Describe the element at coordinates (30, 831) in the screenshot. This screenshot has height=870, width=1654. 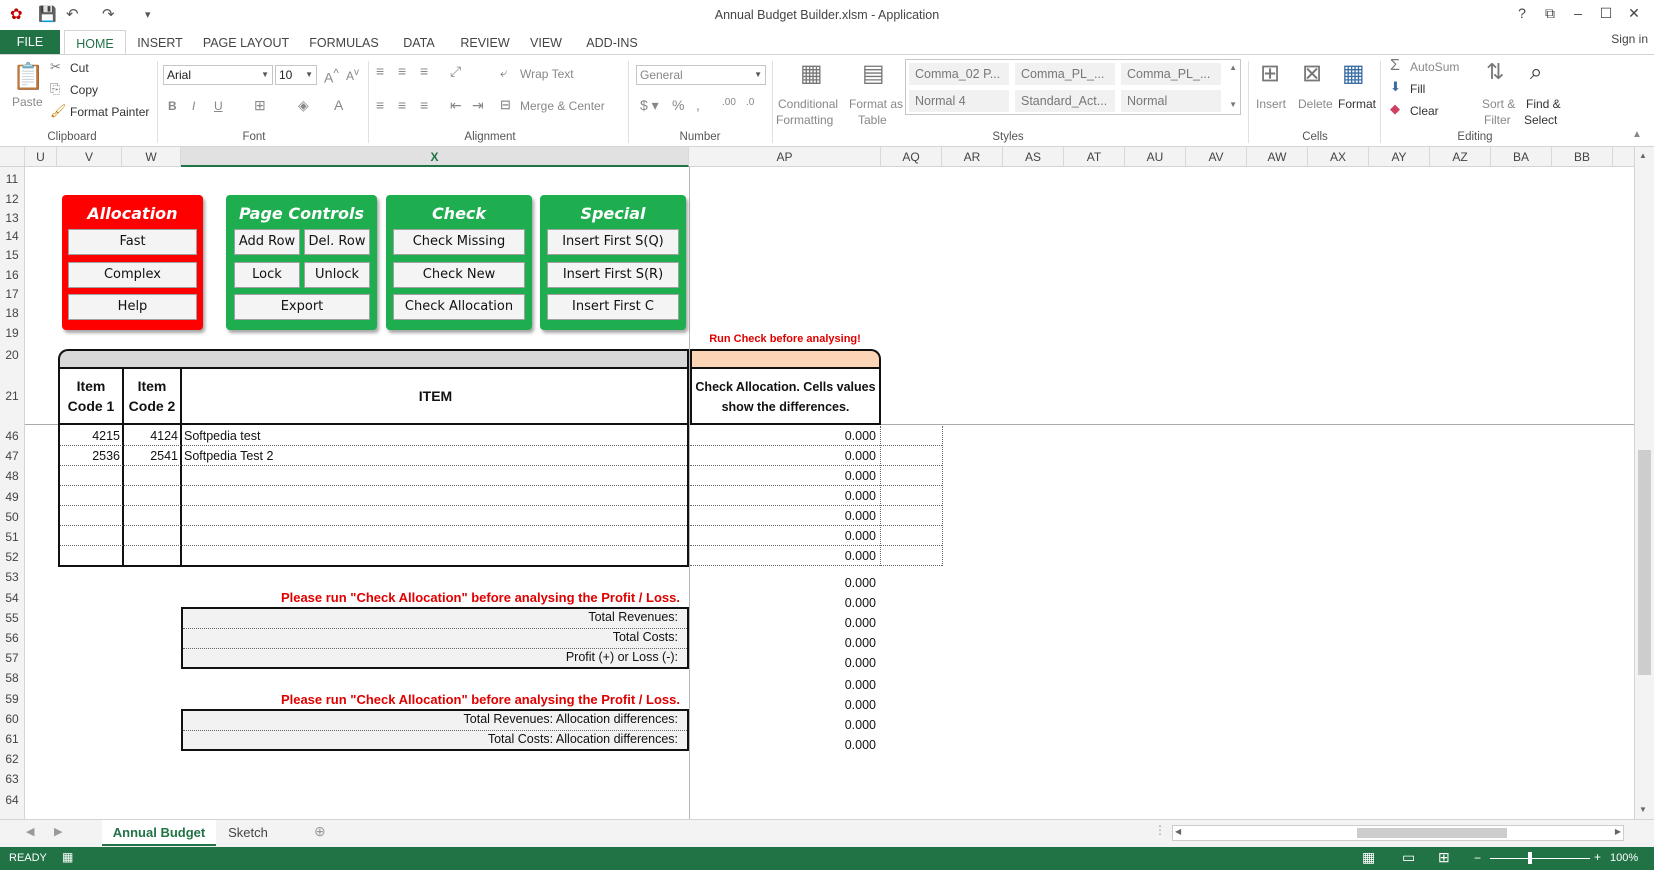
I see `prev-sheet-icon: ◀` at that location.